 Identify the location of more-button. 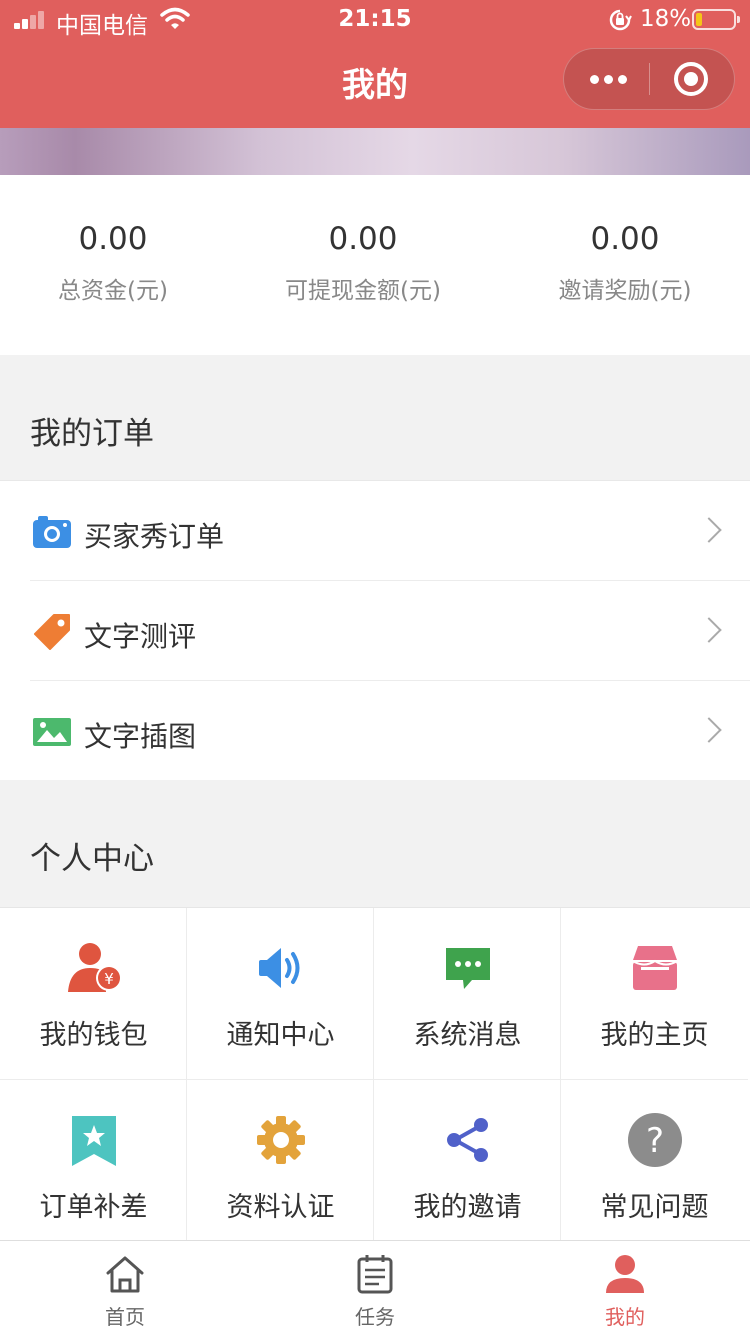
(607, 79).